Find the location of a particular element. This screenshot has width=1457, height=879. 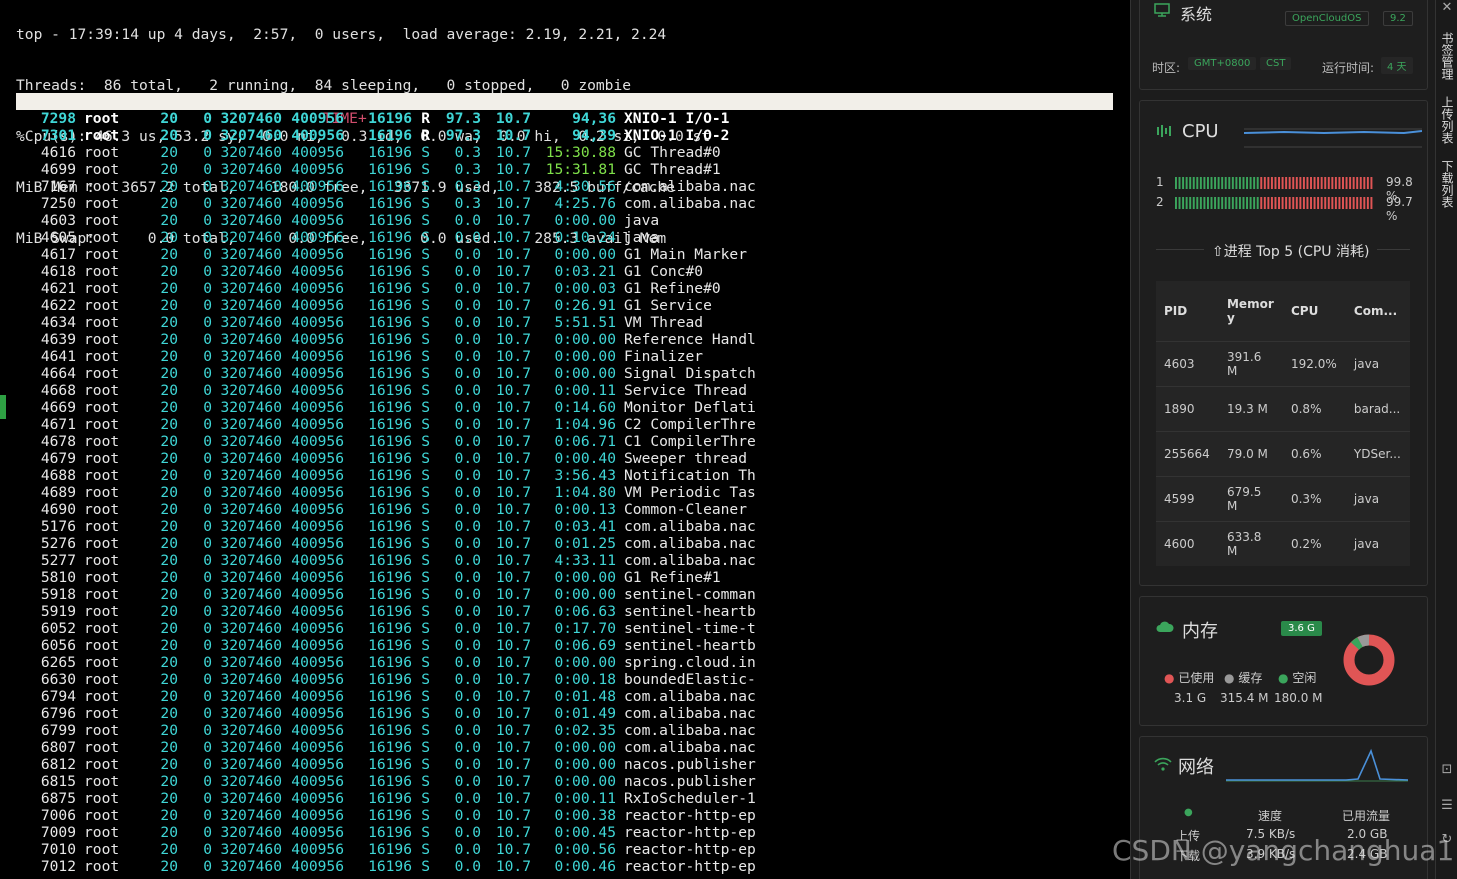

process-pid: 4639 is located at coordinates (46, 339).